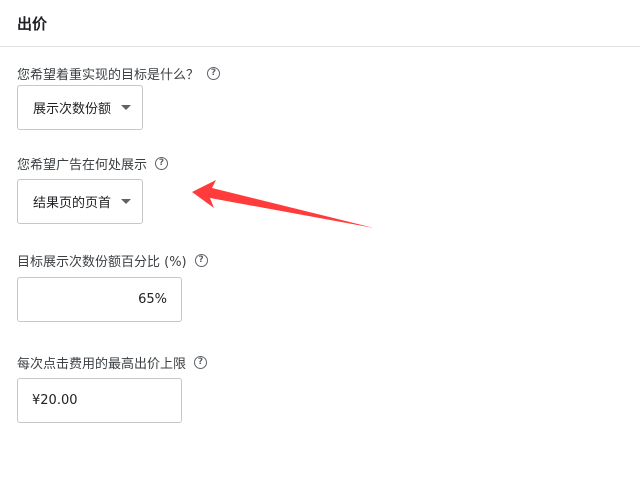  I want to click on location-label-row: 您希望广告在何处展示 ?, so click(93, 163).